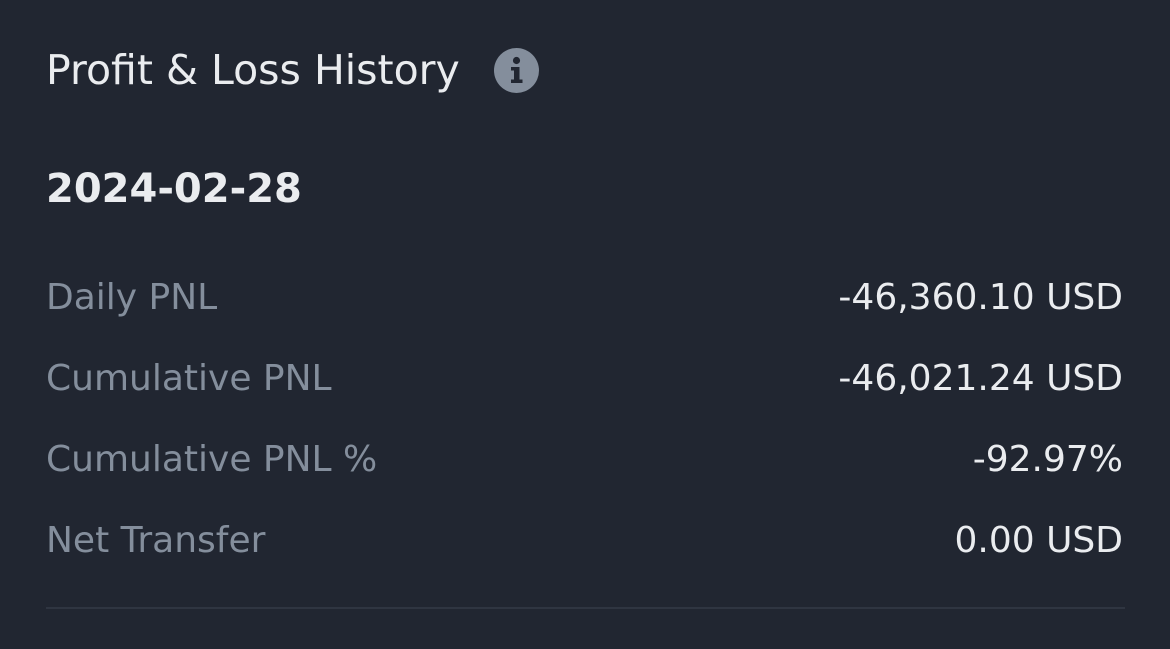  I want to click on row-net-transfer: Net Transfer 0.00 USD, so click(584, 540).